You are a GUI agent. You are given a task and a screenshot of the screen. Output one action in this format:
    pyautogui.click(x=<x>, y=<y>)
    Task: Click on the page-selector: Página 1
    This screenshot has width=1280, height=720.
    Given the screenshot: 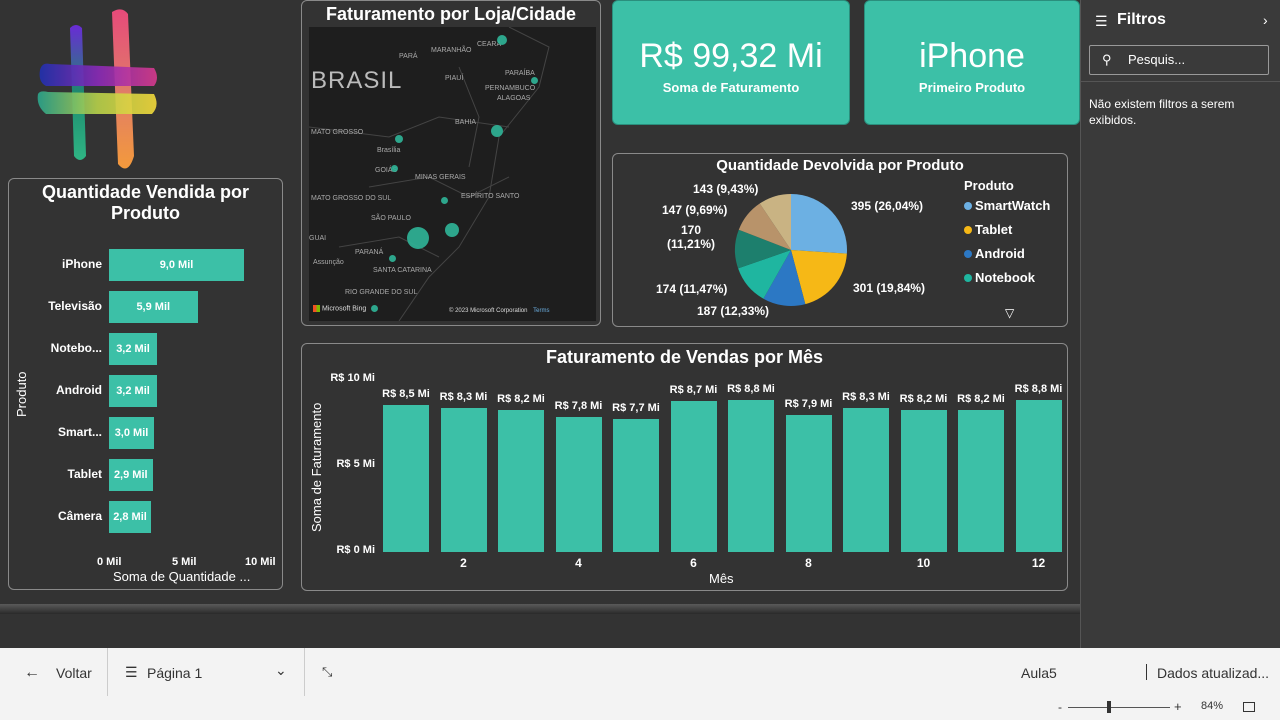 What is the action you would take?
    pyautogui.click(x=174, y=673)
    